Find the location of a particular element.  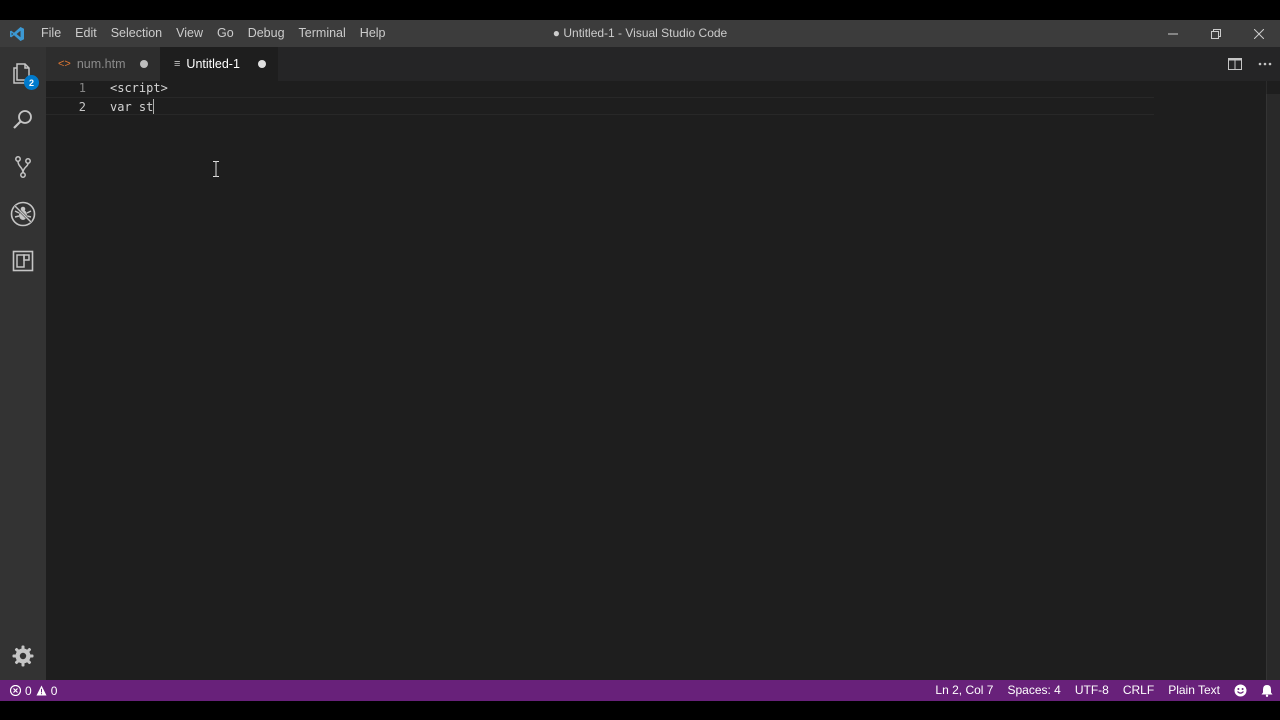

search-button is located at coordinates (23, 120).